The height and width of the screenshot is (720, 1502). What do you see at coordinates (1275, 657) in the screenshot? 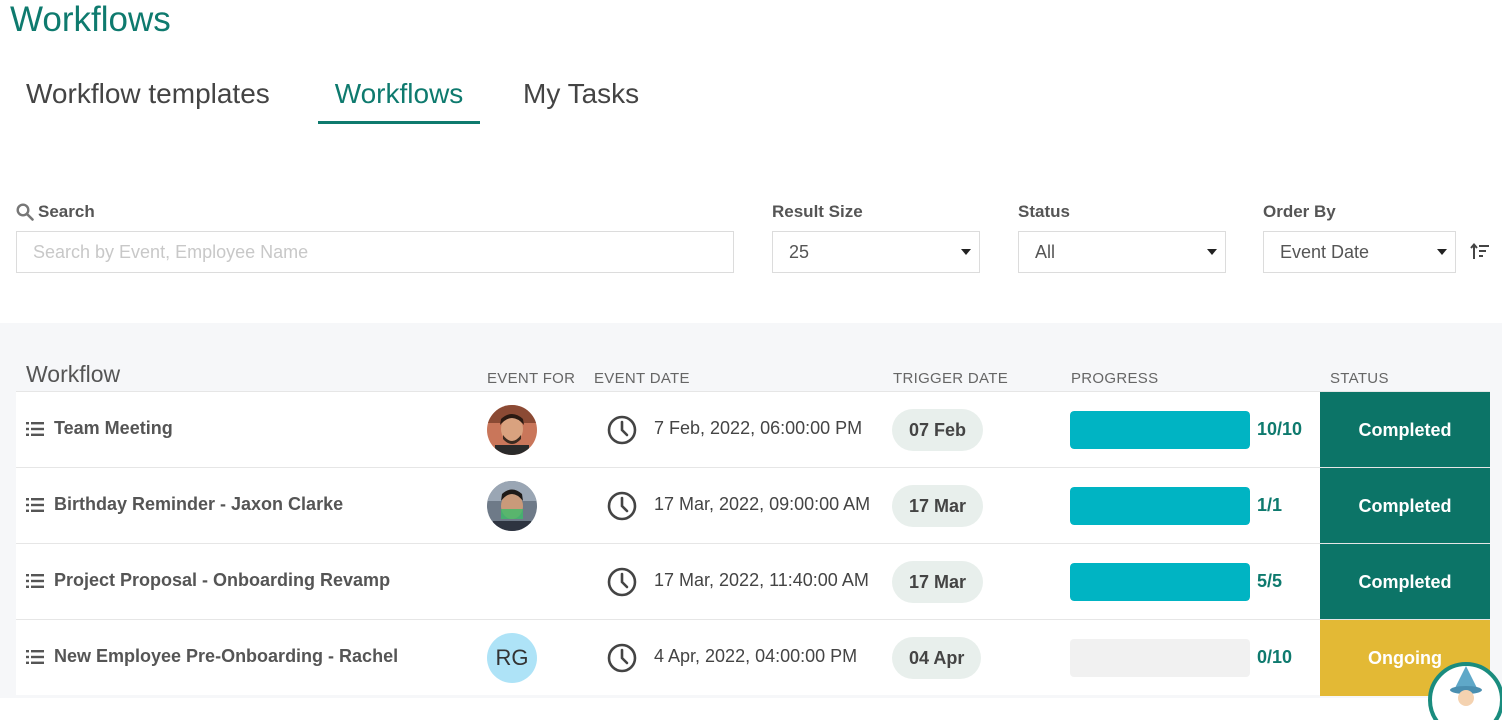
I see `progress-count: 0/10` at bounding box center [1275, 657].